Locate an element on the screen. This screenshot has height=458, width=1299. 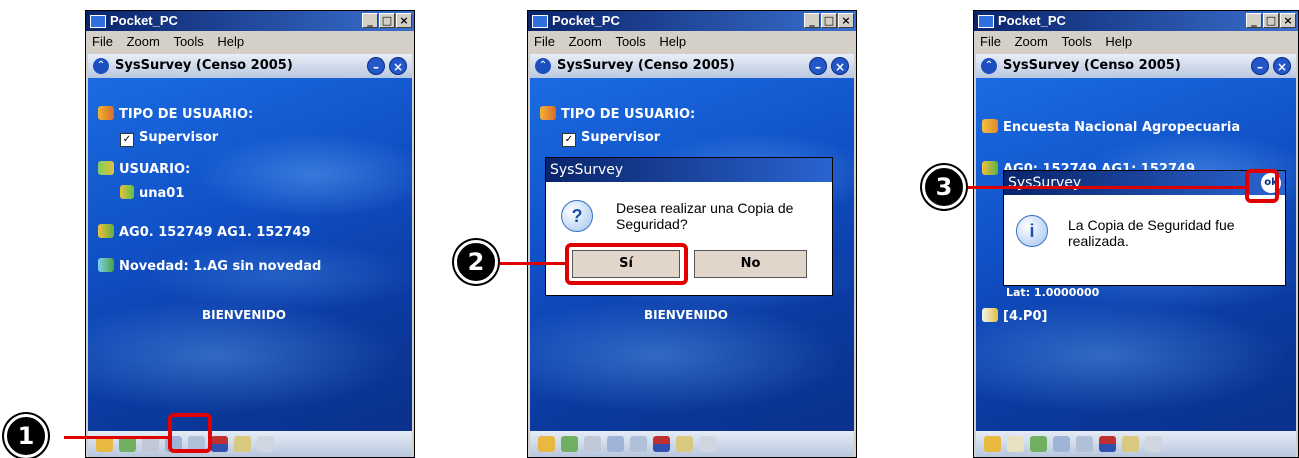
step2-connector is located at coordinates (534, 263).